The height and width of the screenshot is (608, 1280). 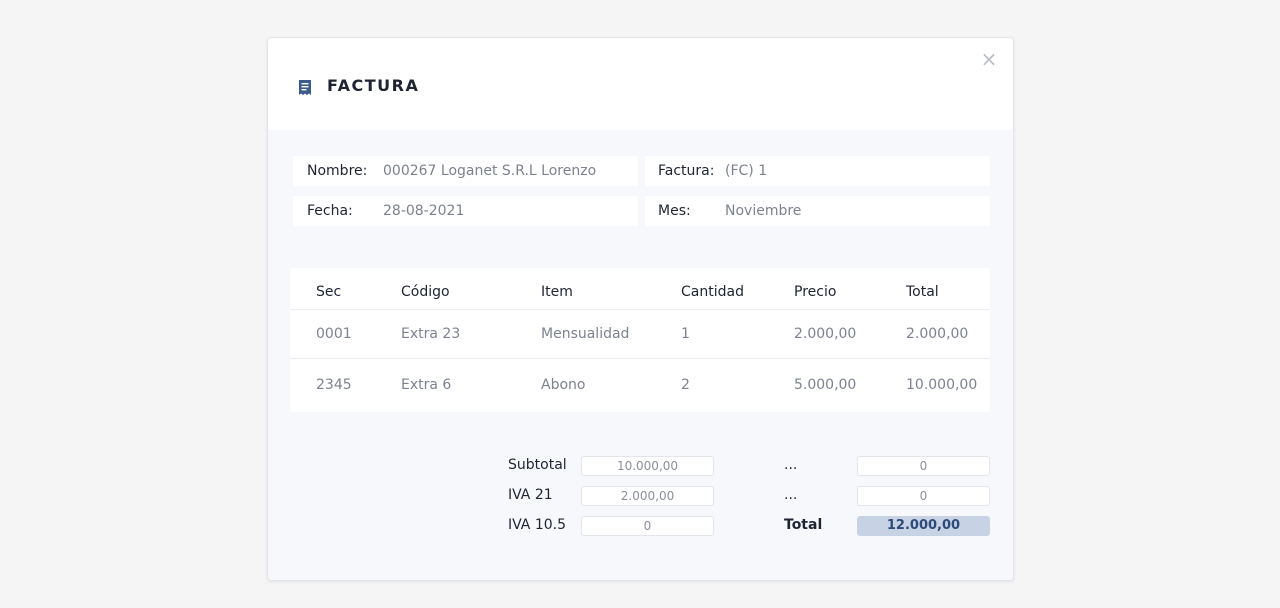 What do you see at coordinates (685, 385) in the screenshot?
I see `cell-cantidad: 2` at bounding box center [685, 385].